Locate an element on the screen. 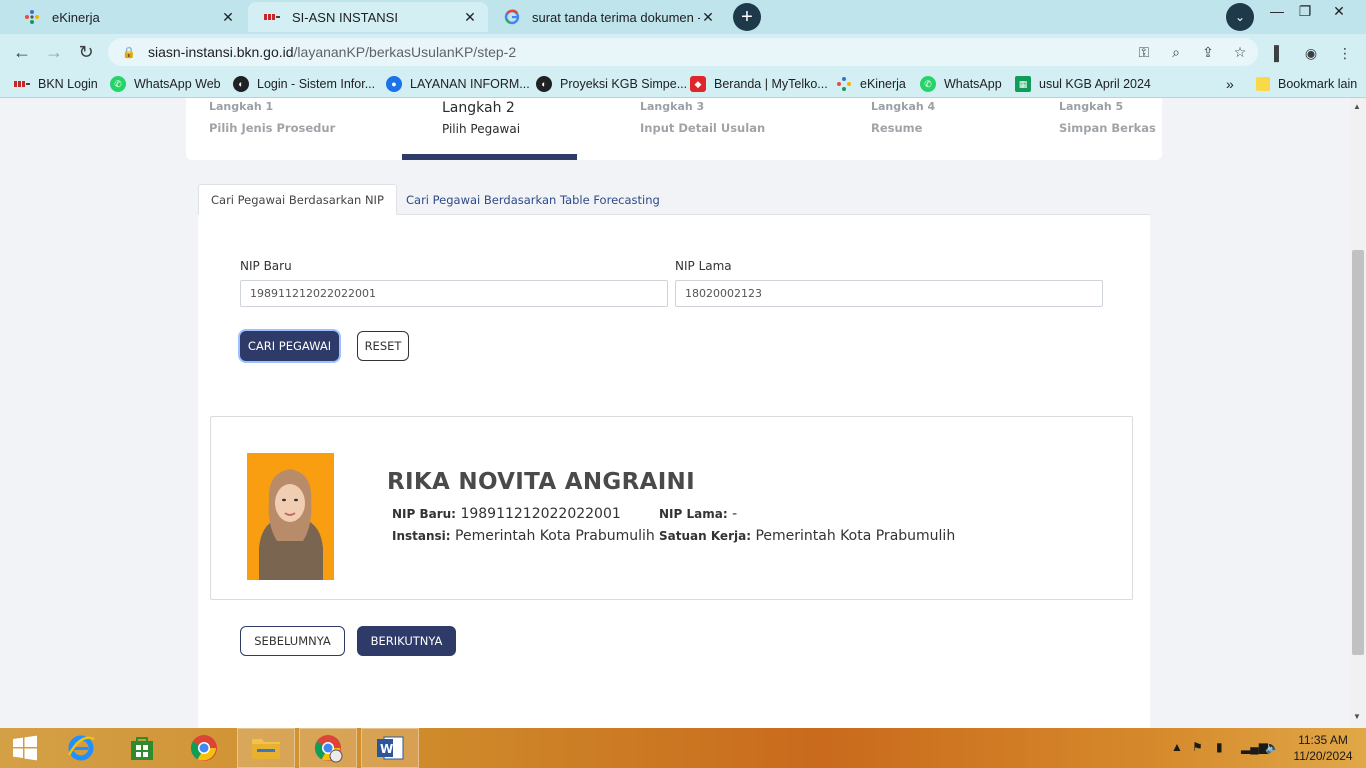 This screenshot has height=768, width=1366. flag-icon: ⚑ is located at coordinates (1197, 747).